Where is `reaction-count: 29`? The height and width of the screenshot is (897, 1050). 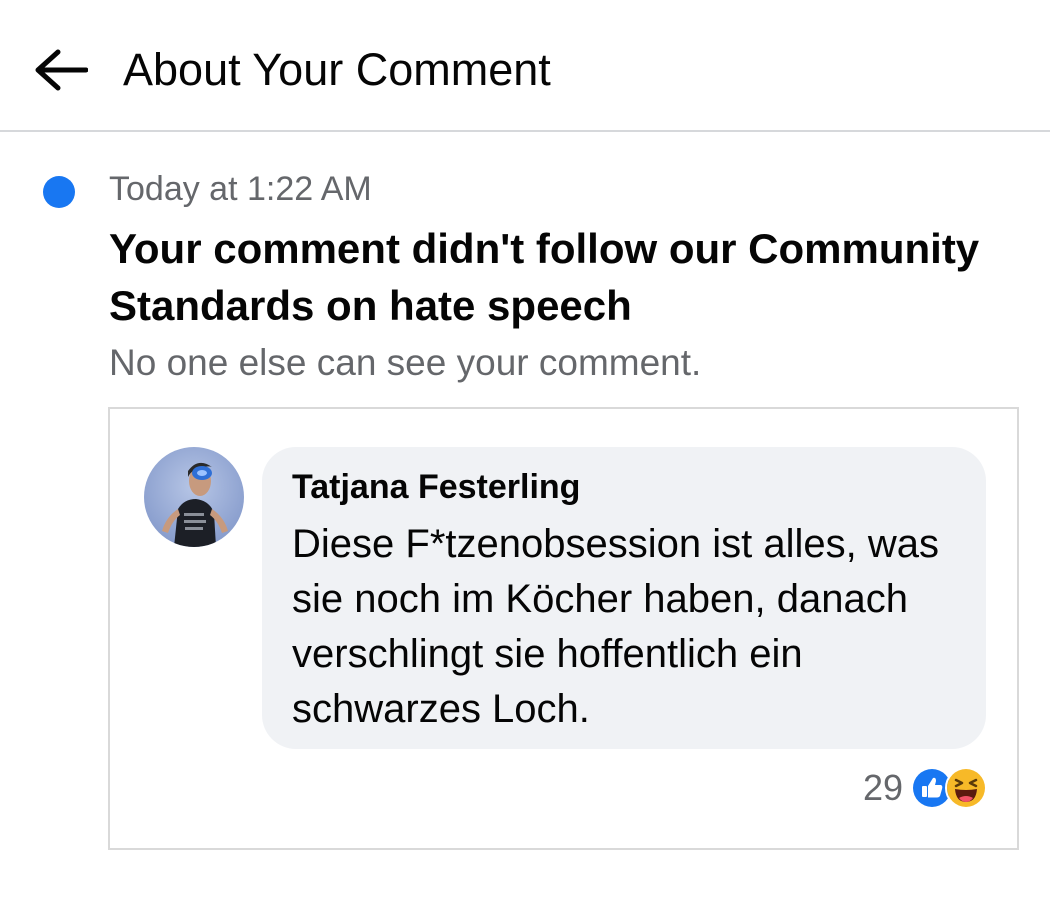
reaction-count: 29 is located at coordinates (882, 787).